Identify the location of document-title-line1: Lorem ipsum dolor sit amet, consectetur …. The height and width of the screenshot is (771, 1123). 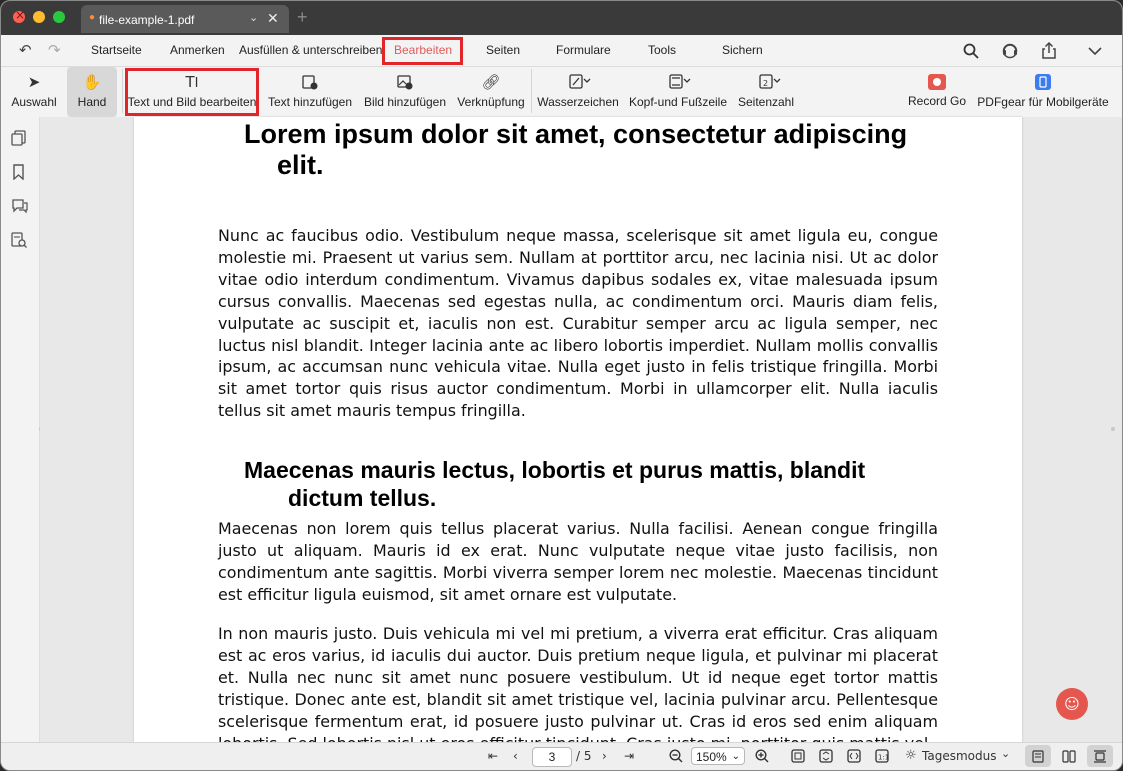
(576, 134).